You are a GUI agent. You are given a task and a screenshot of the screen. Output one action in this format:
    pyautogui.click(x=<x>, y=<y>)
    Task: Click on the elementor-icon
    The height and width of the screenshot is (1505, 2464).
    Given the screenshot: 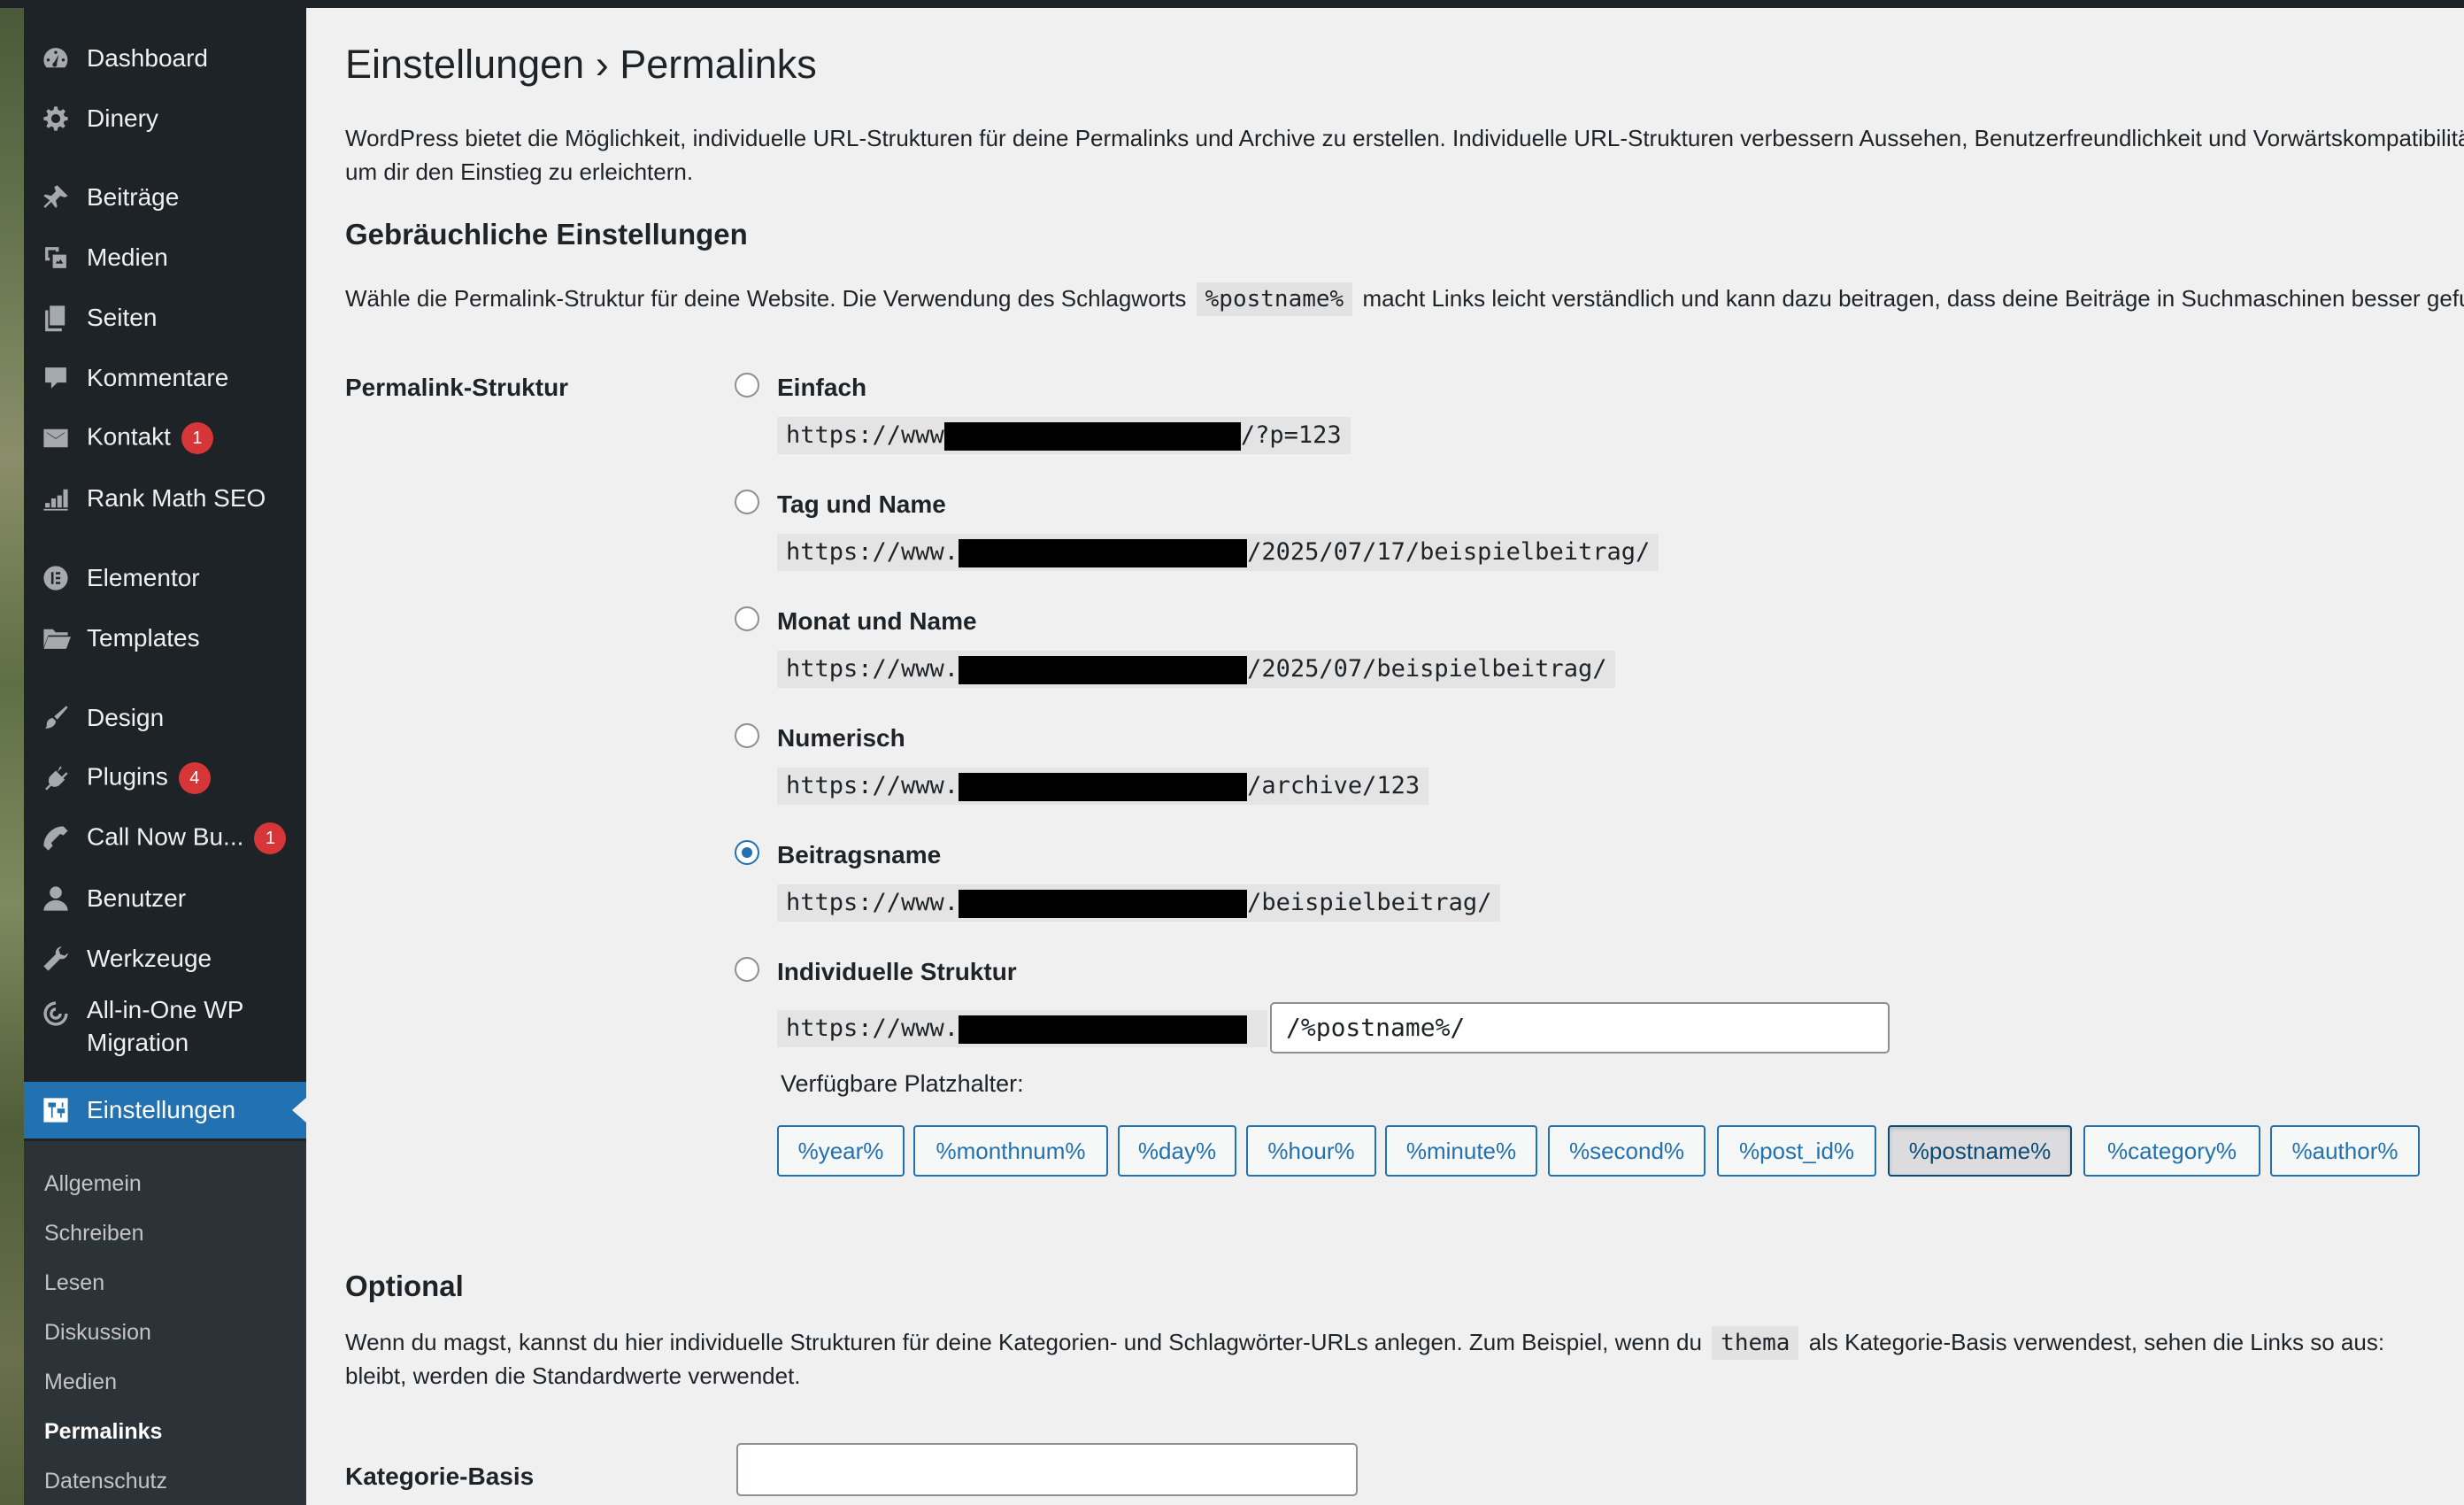 What is the action you would take?
    pyautogui.click(x=55, y=578)
    